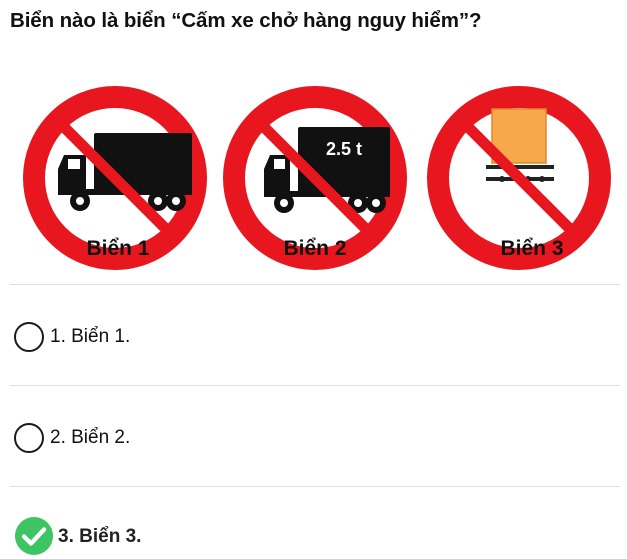  Describe the element at coordinates (34, 536) in the screenshot. I see `check-circle-icon` at that location.